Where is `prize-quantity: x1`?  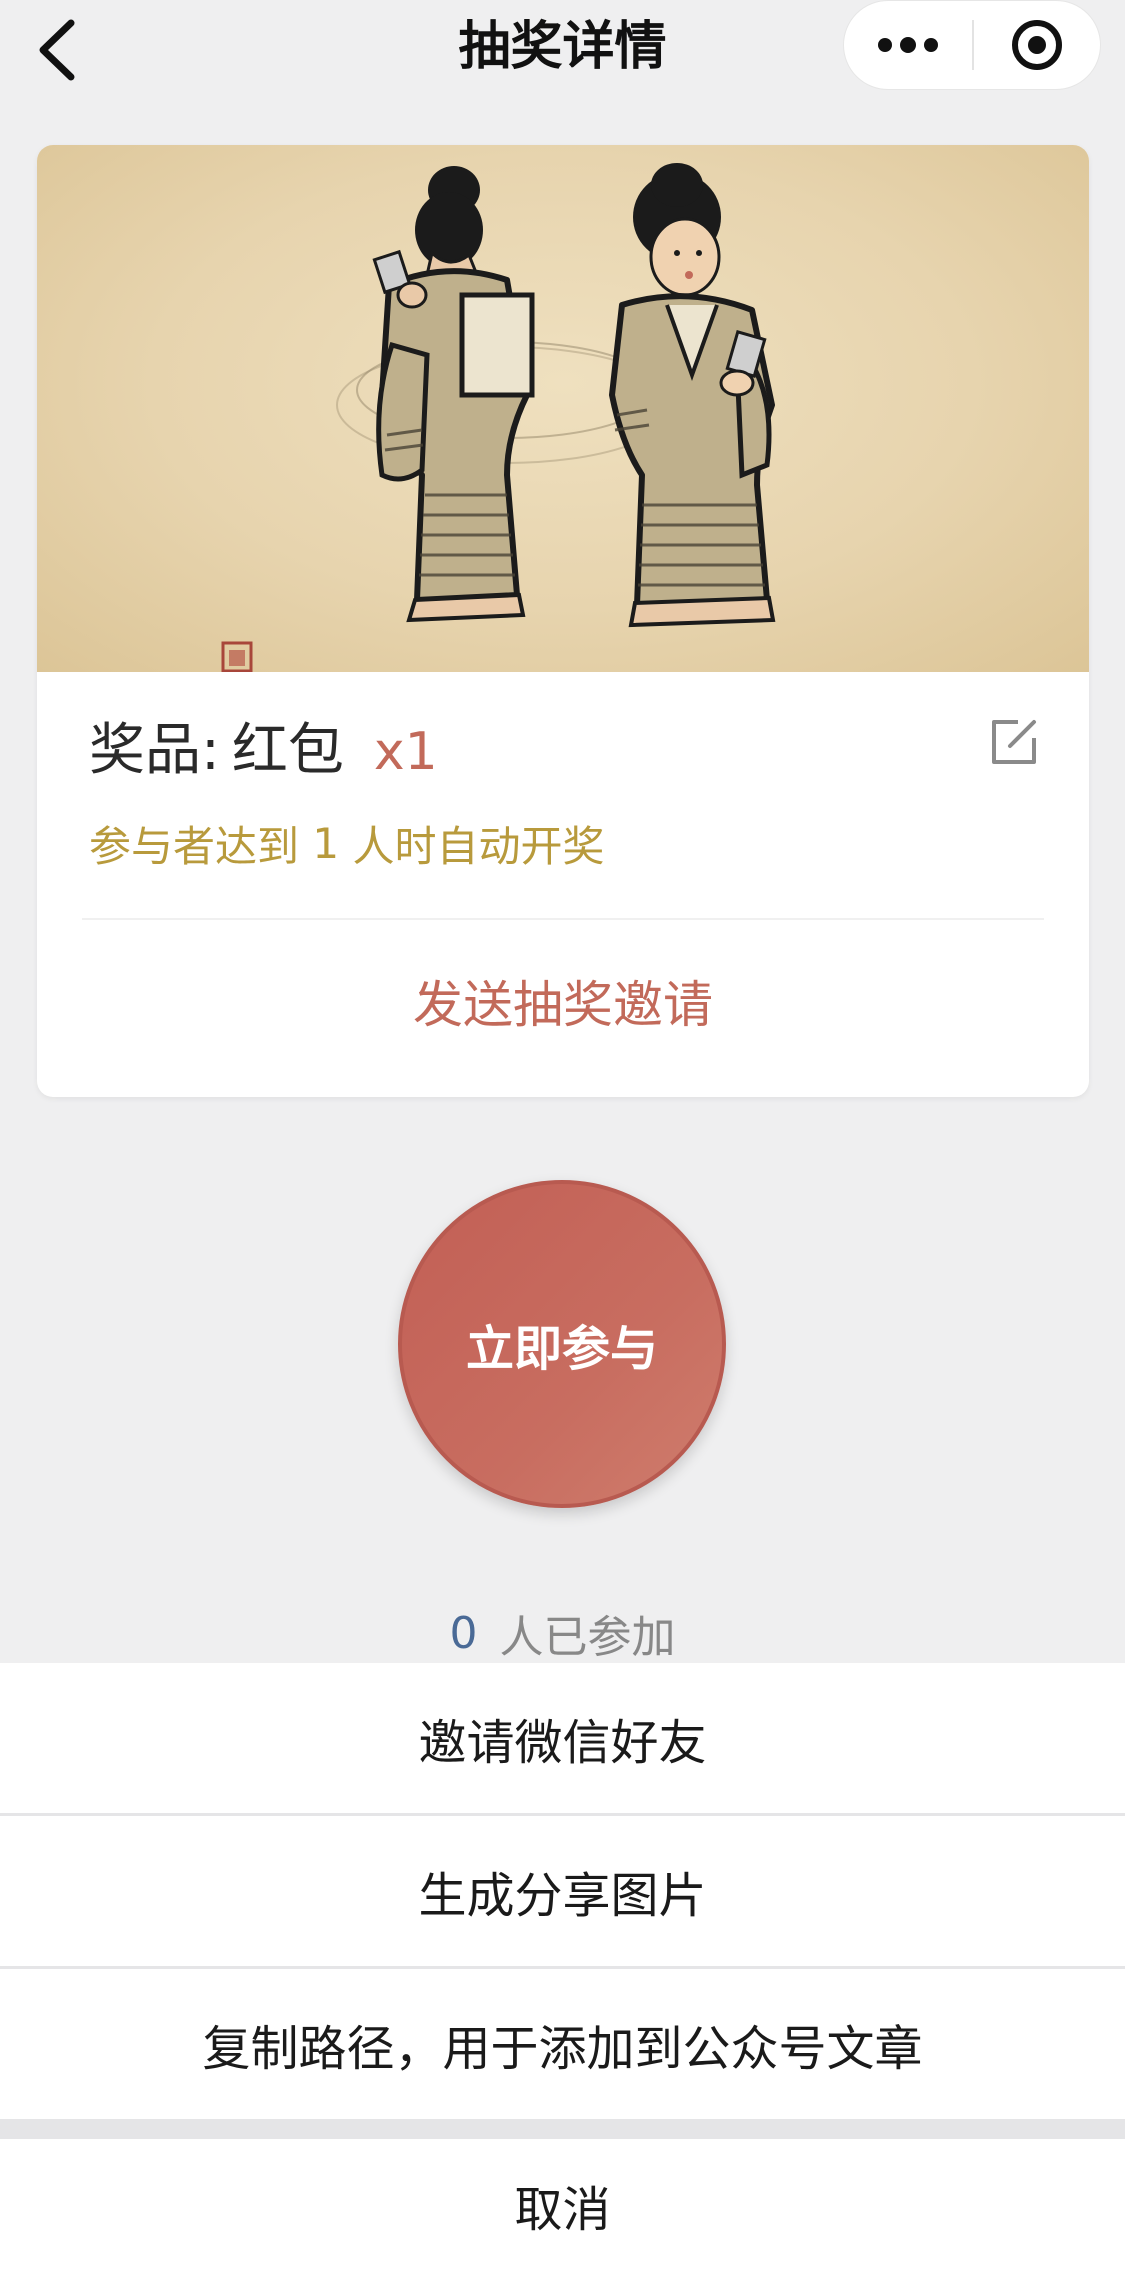 prize-quantity: x1 is located at coordinates (405, 752).